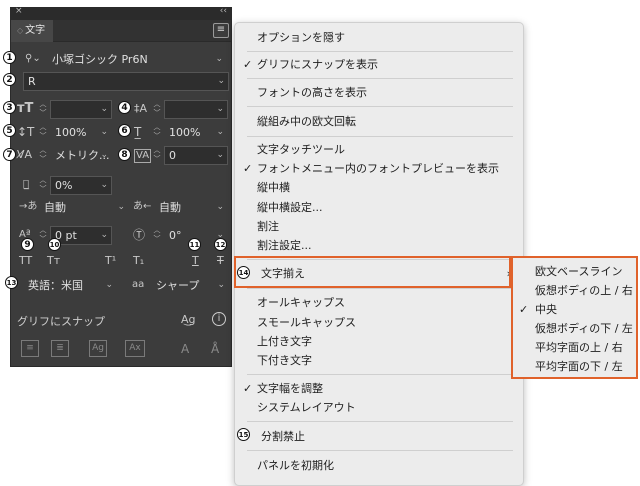 The width and height of the screenshot is (640, 486). What do you see at coordinates (284, 341) in the screenshot?
I see `menu-item-label: 上付き文字` at bounding box center [284, 341].